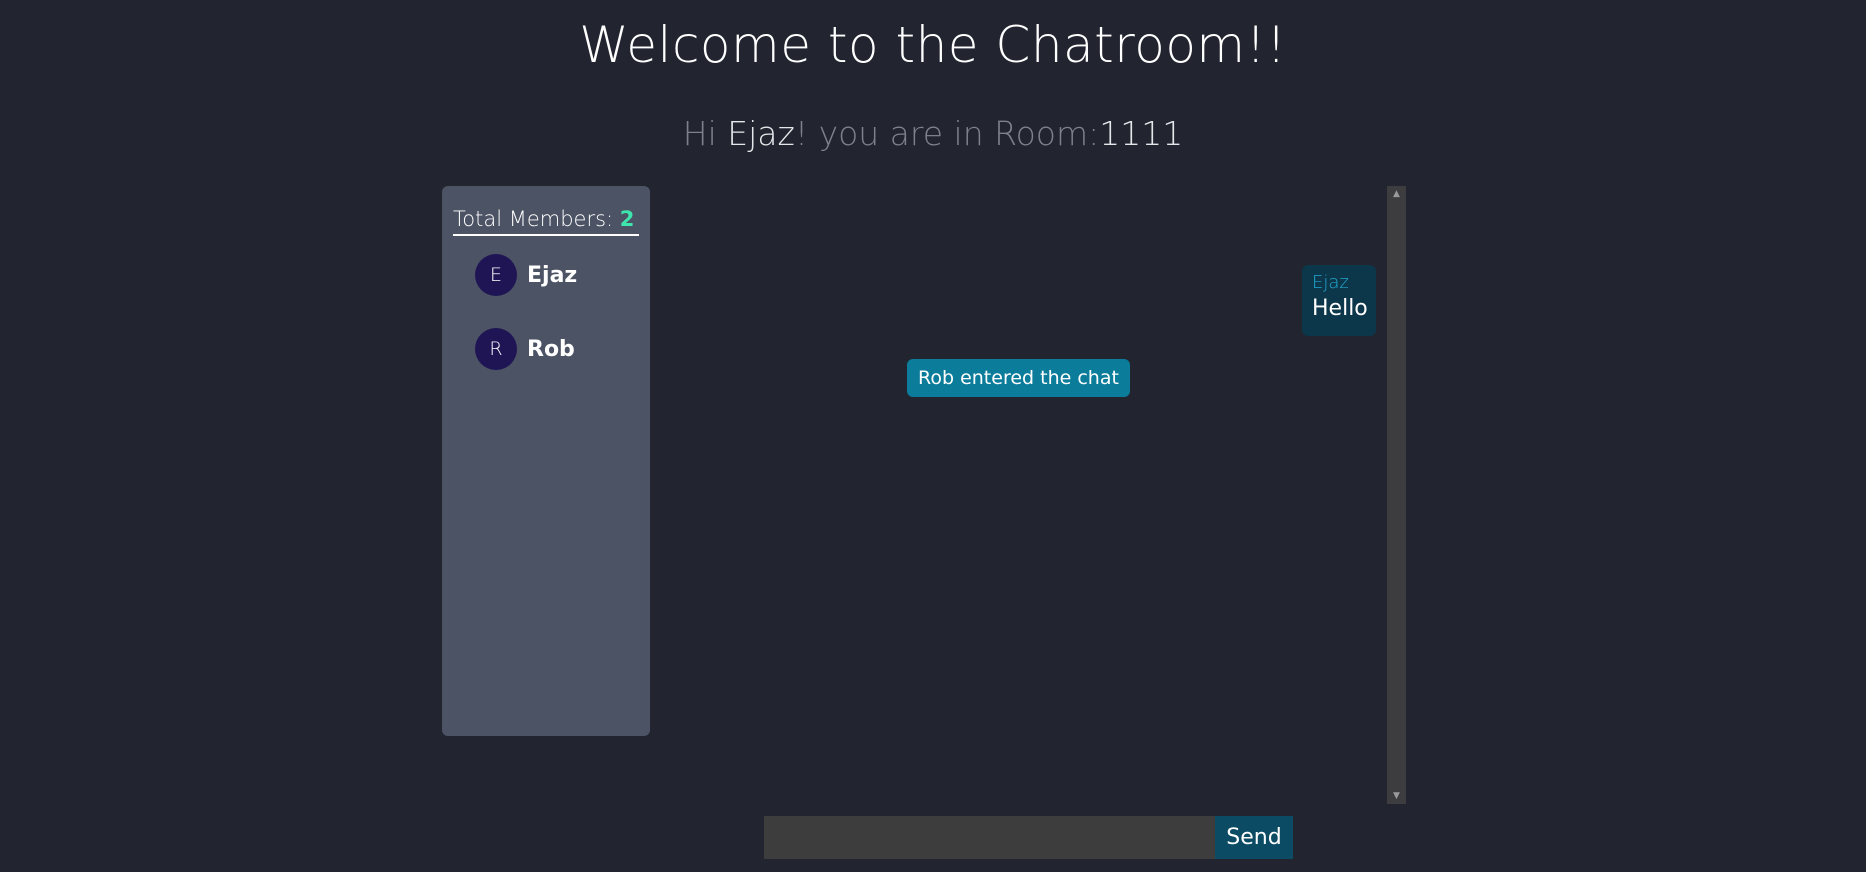  What do you see at coordinates (546, 461) in the screenshot?
I see `members-panel: Total Members: 2 E Ejaz R Rob` at bounding box center [546, 461].